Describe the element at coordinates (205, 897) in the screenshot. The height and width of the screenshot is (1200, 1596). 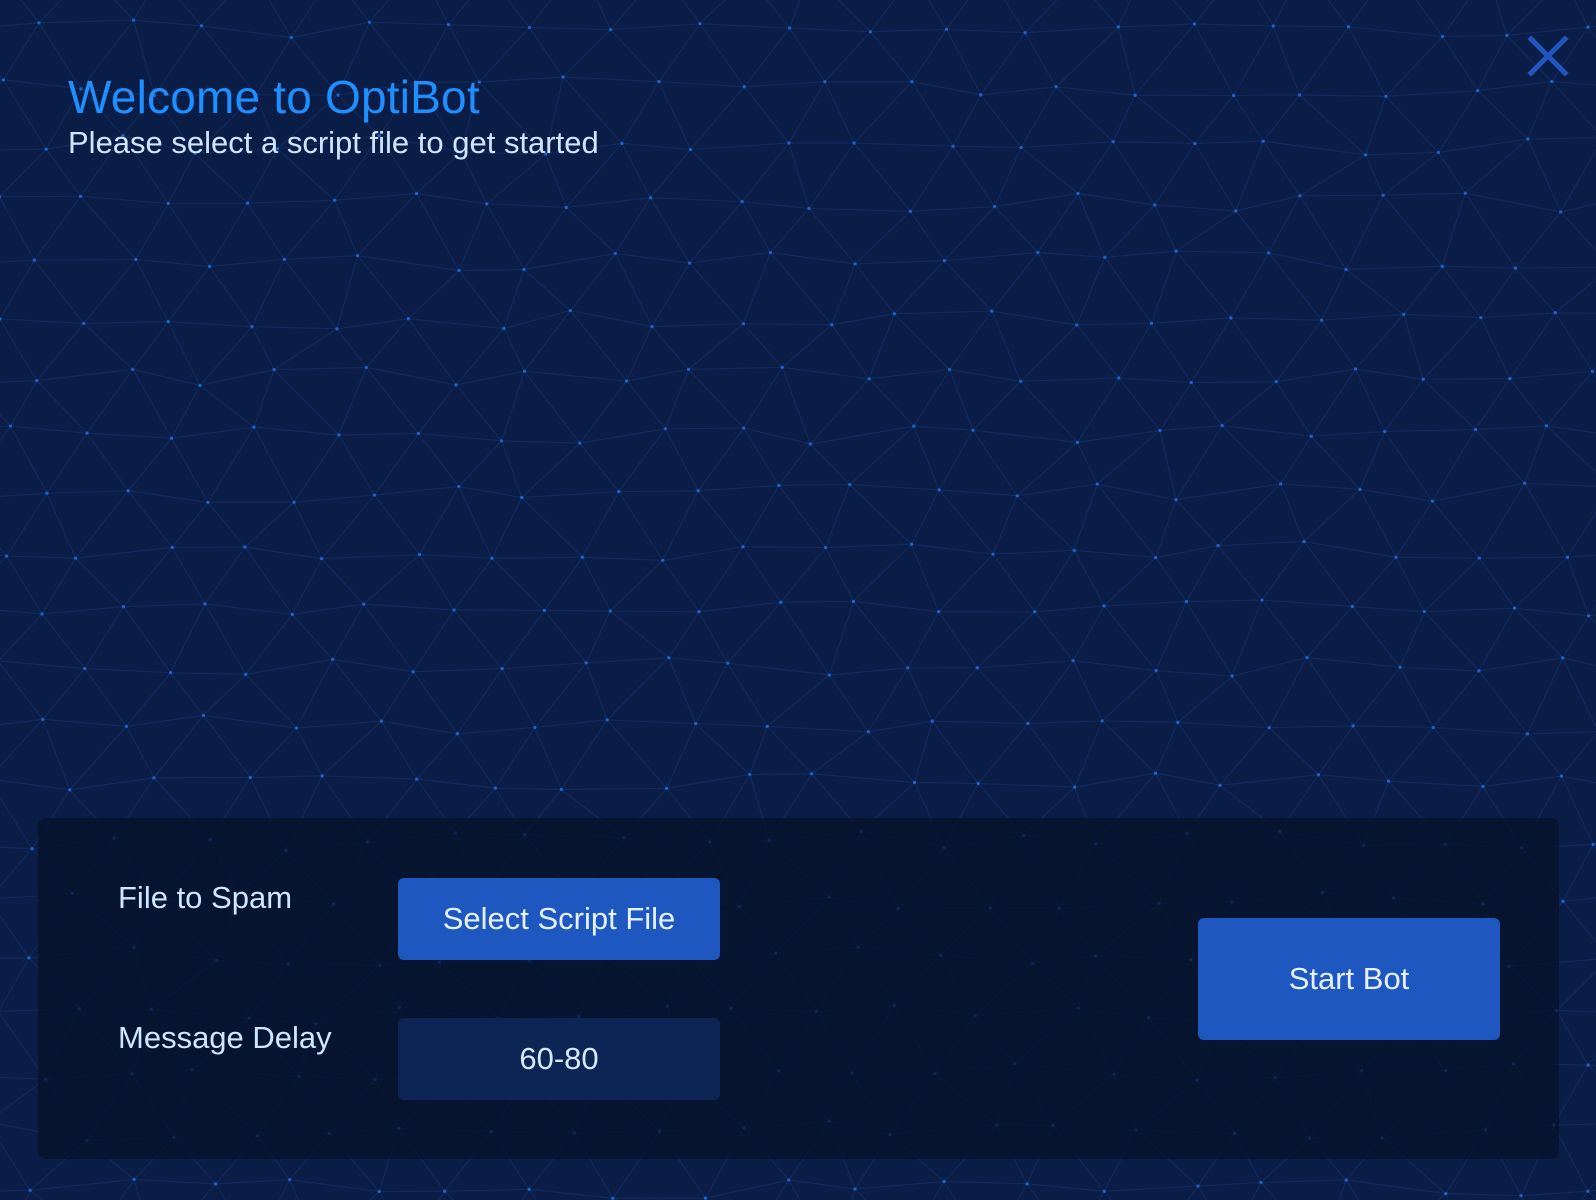
I see `file-to-spam-label: File to Spam` at that location.